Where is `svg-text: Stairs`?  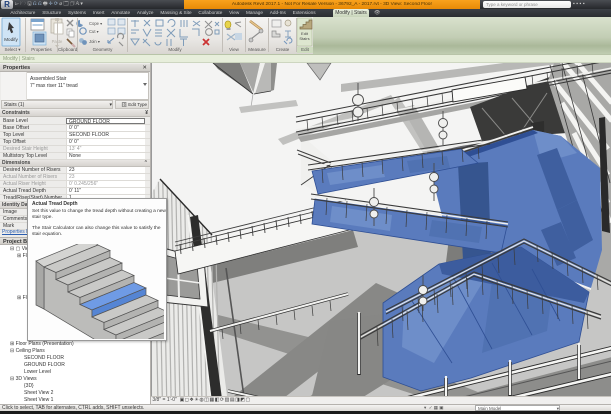
svg-text: Stairs is located at coordinates (304, 38).